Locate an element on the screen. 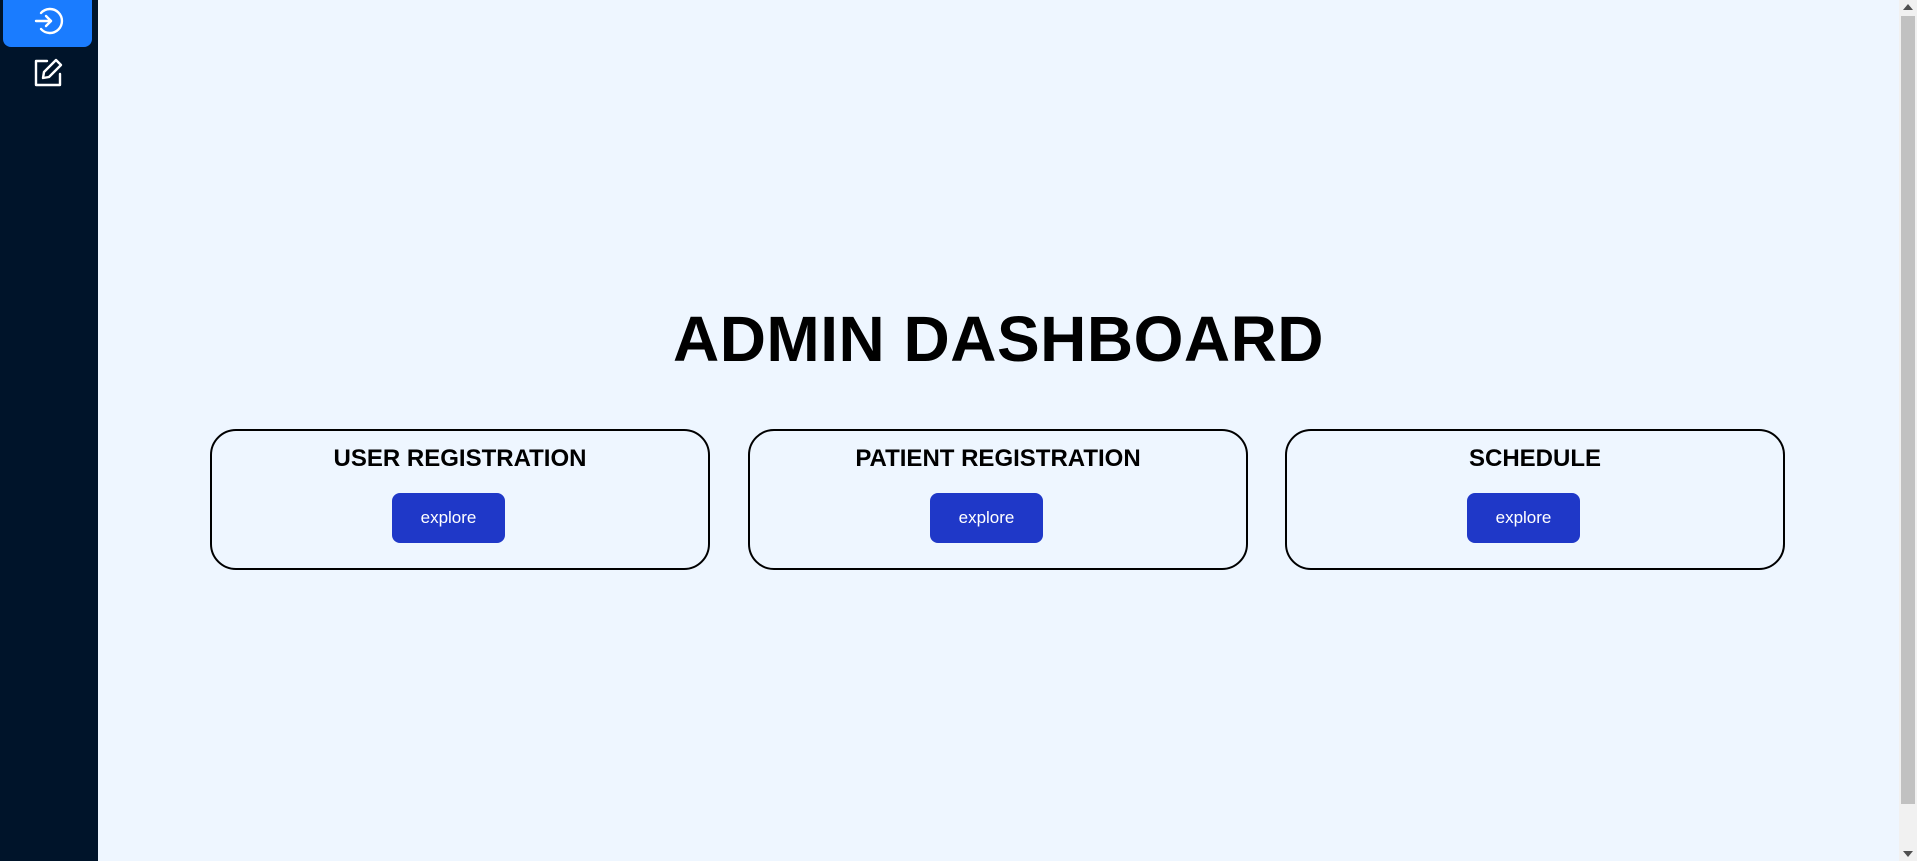 This screenshot has width=1917, height=861. card-patient-registration: PATIENT REGISTRATION explore is located at coordinates (998, 499).